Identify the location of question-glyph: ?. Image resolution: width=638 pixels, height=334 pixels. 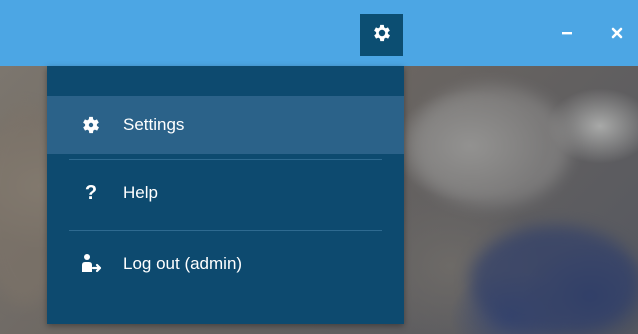
(91, 193).